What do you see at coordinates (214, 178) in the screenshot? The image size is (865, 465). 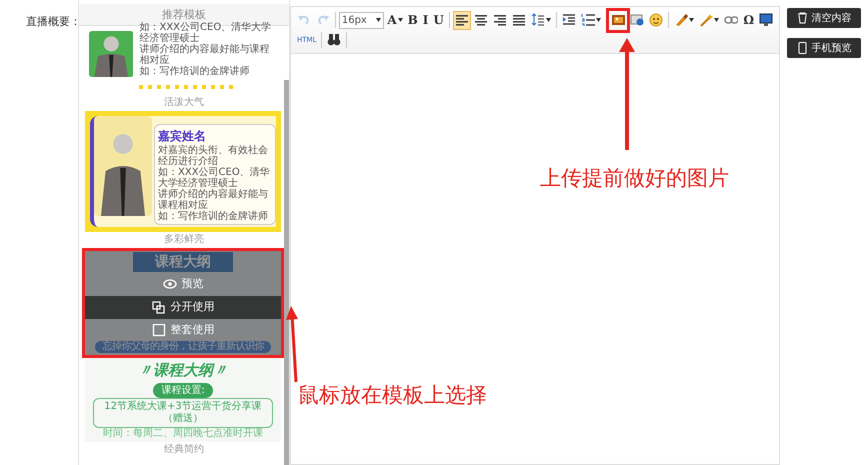 I see `template-text: 如：XXX公司CEO、清华大学经济管理硕士` at bounding box center [214, 178].